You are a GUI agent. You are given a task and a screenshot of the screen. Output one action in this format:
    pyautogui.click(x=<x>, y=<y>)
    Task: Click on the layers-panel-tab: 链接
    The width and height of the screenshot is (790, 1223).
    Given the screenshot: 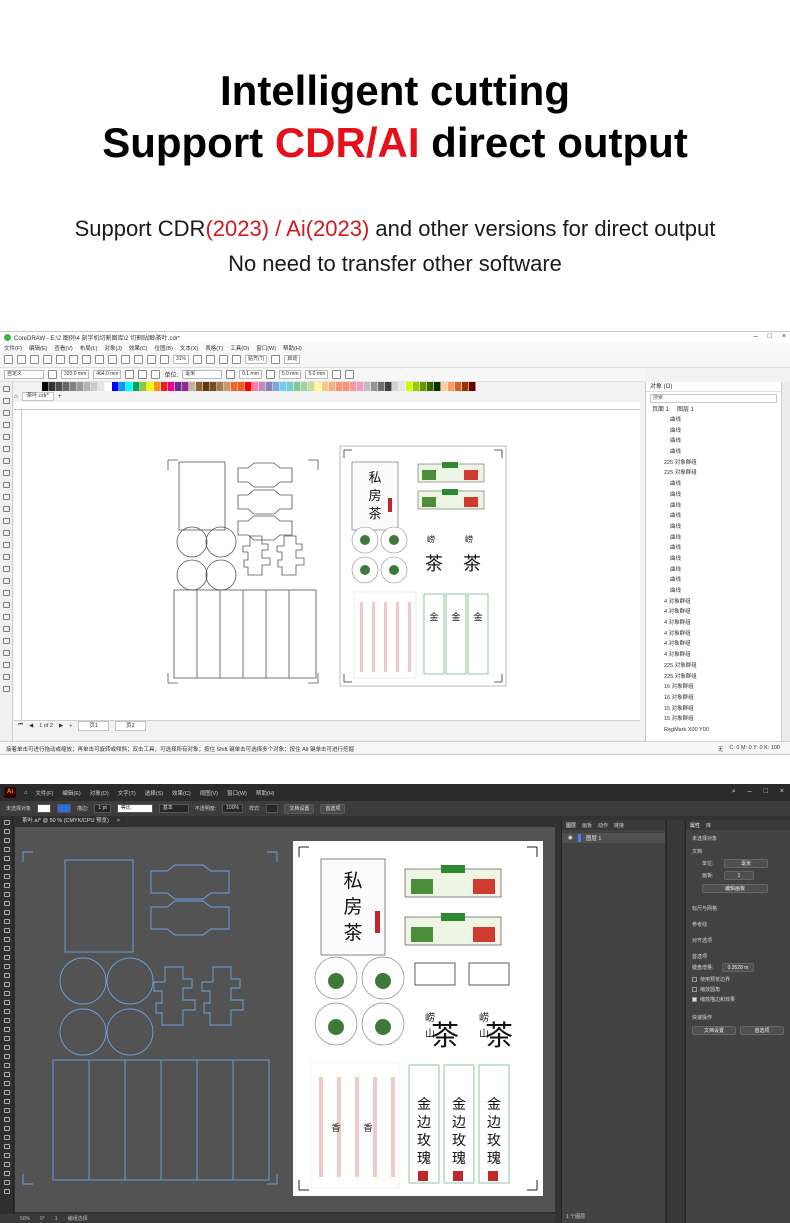 What is the action you would take?
    pyautogui.click(x=619, y=825)
    